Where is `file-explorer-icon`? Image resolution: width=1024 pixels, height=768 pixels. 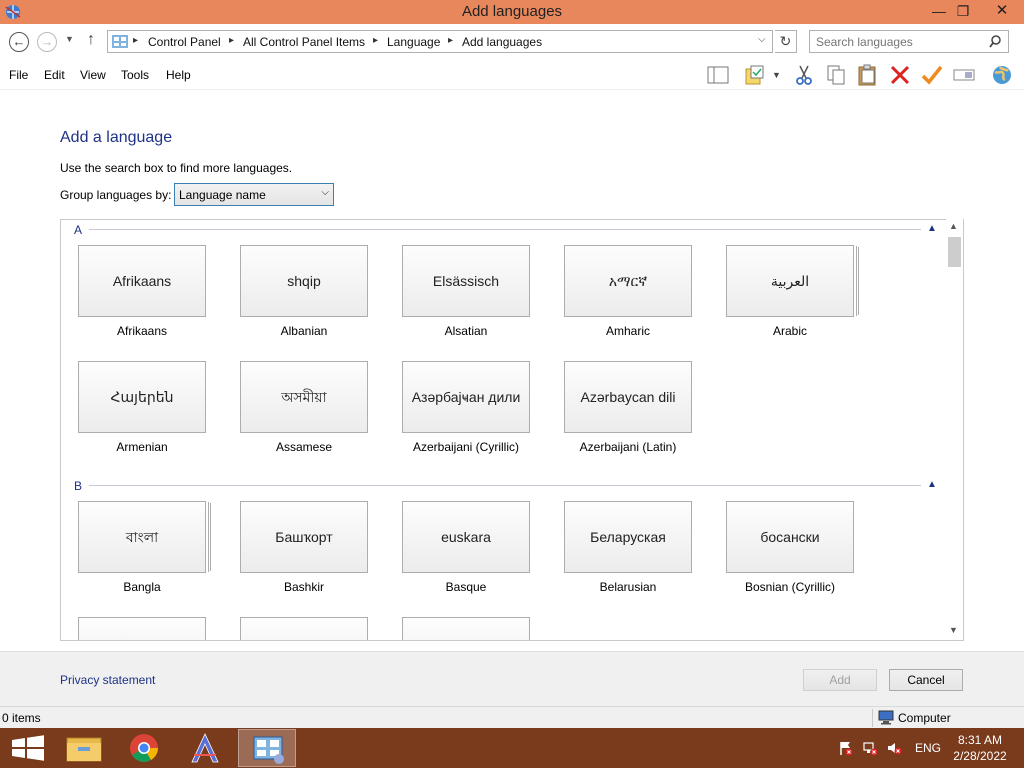
file-explorer-icon is located at coordinates (85, 748).